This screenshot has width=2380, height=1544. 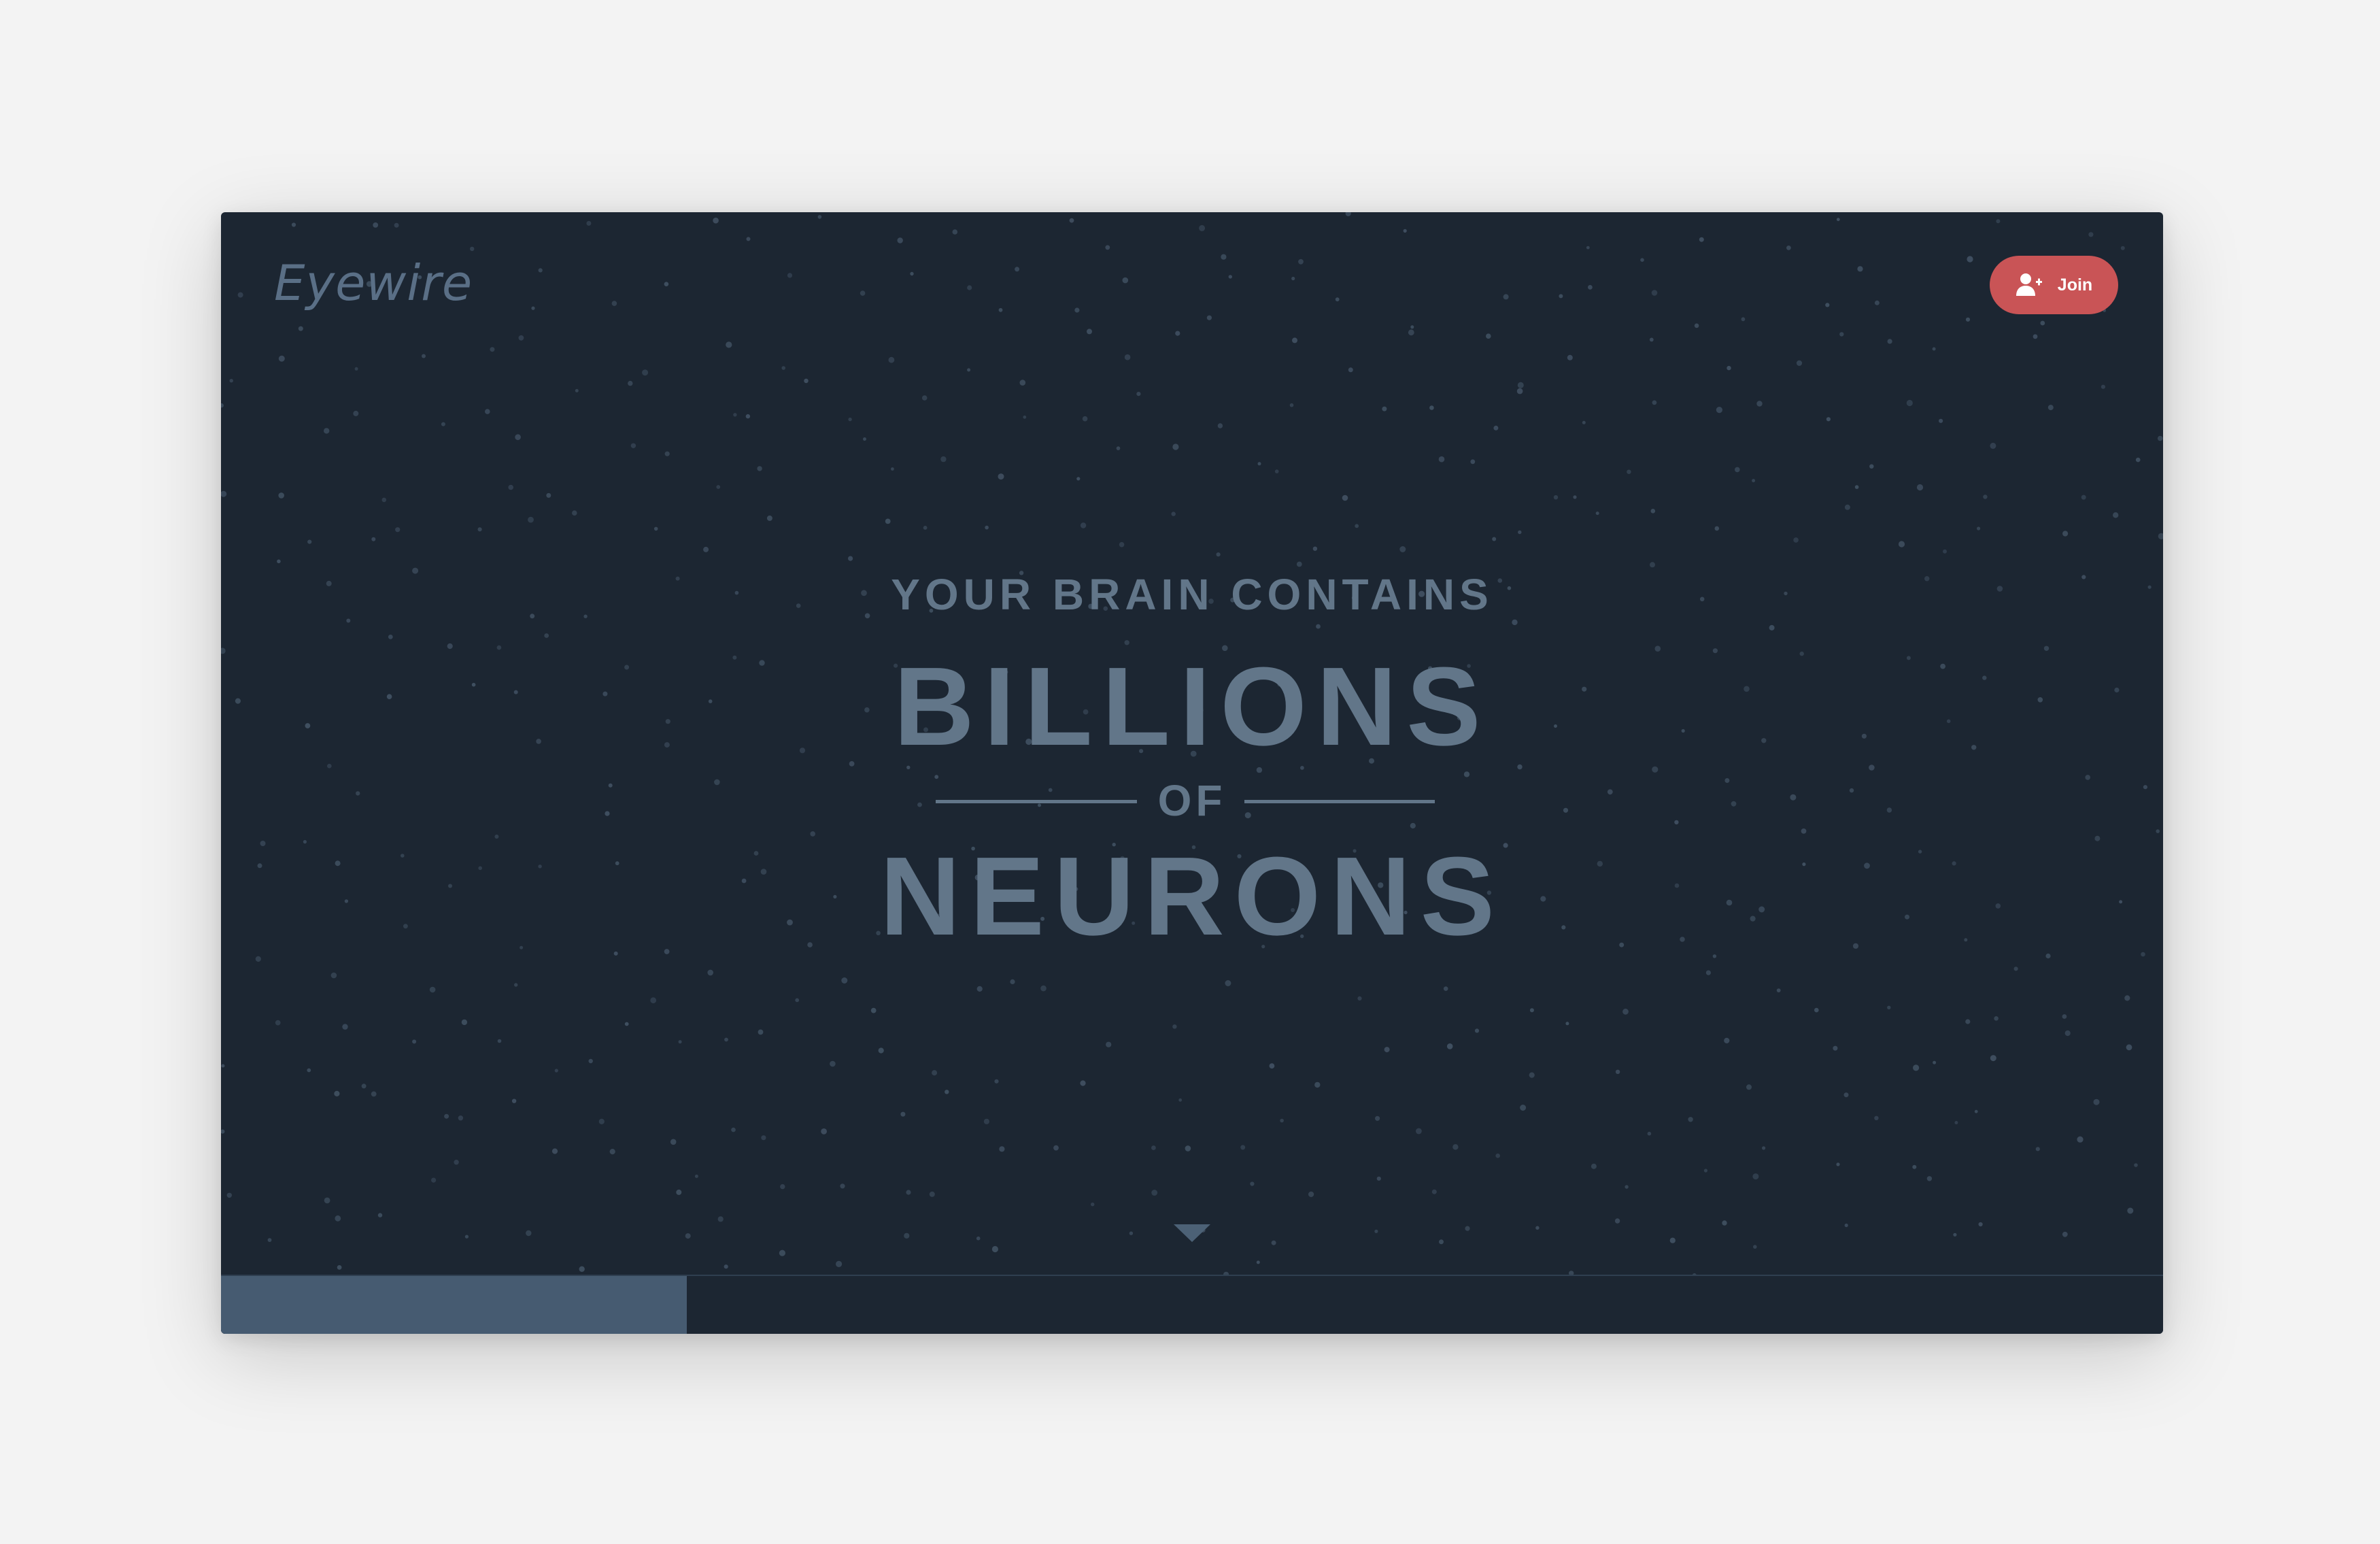 I want to click on join-button: Join, so click(x=2054, y=285).